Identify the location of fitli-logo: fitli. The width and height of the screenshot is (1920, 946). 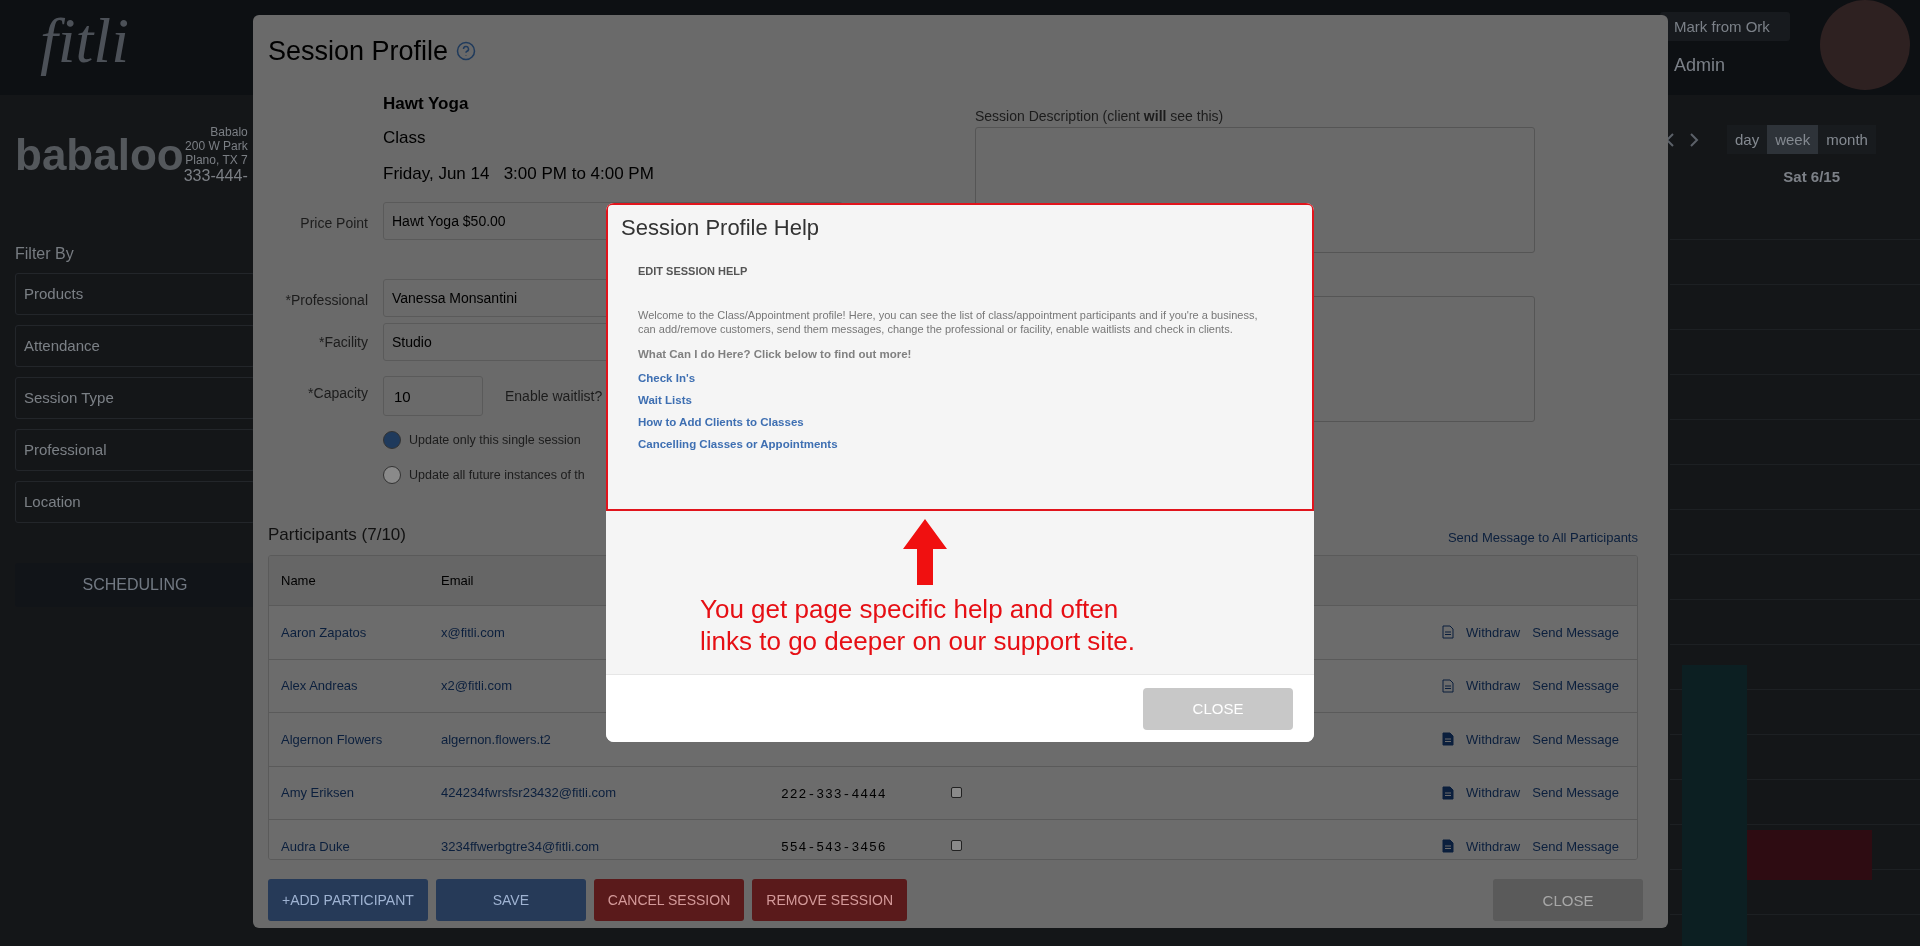
(84, 41).